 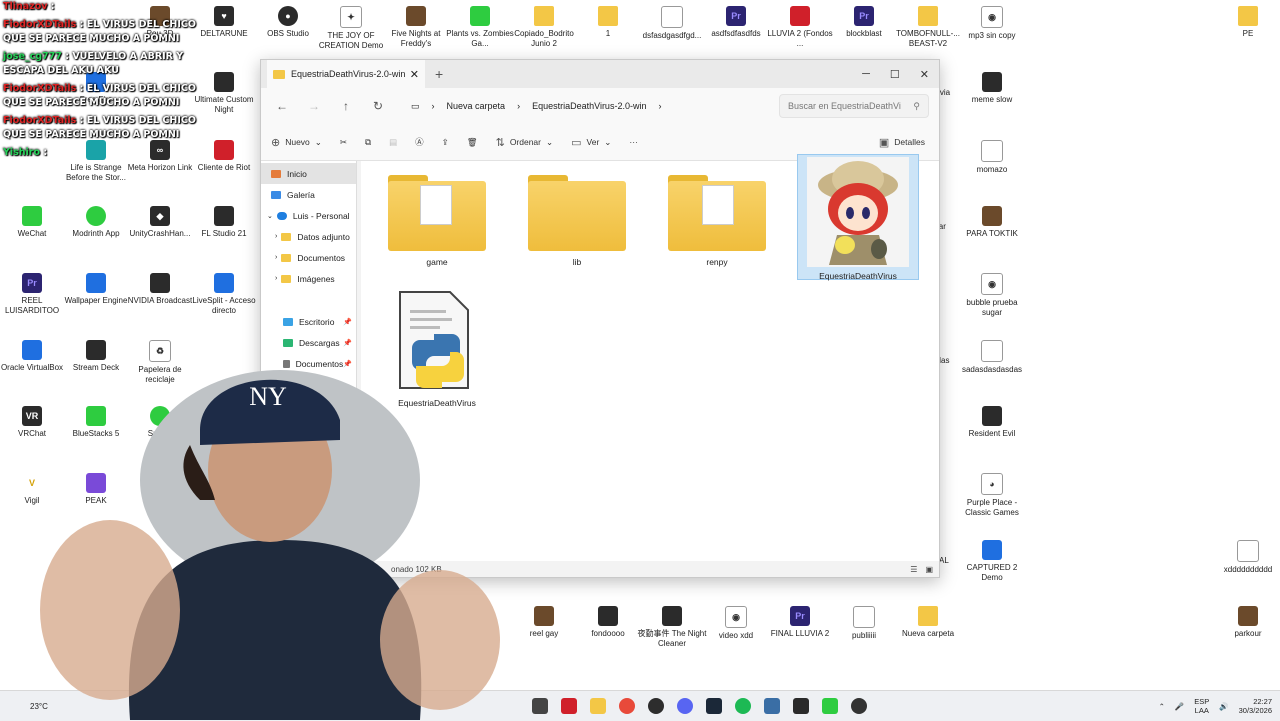 What do you see at coordinates (33, 222) in the screenshot?
I see `desktop-icon: WeChat` at bounding box center [33, 222].